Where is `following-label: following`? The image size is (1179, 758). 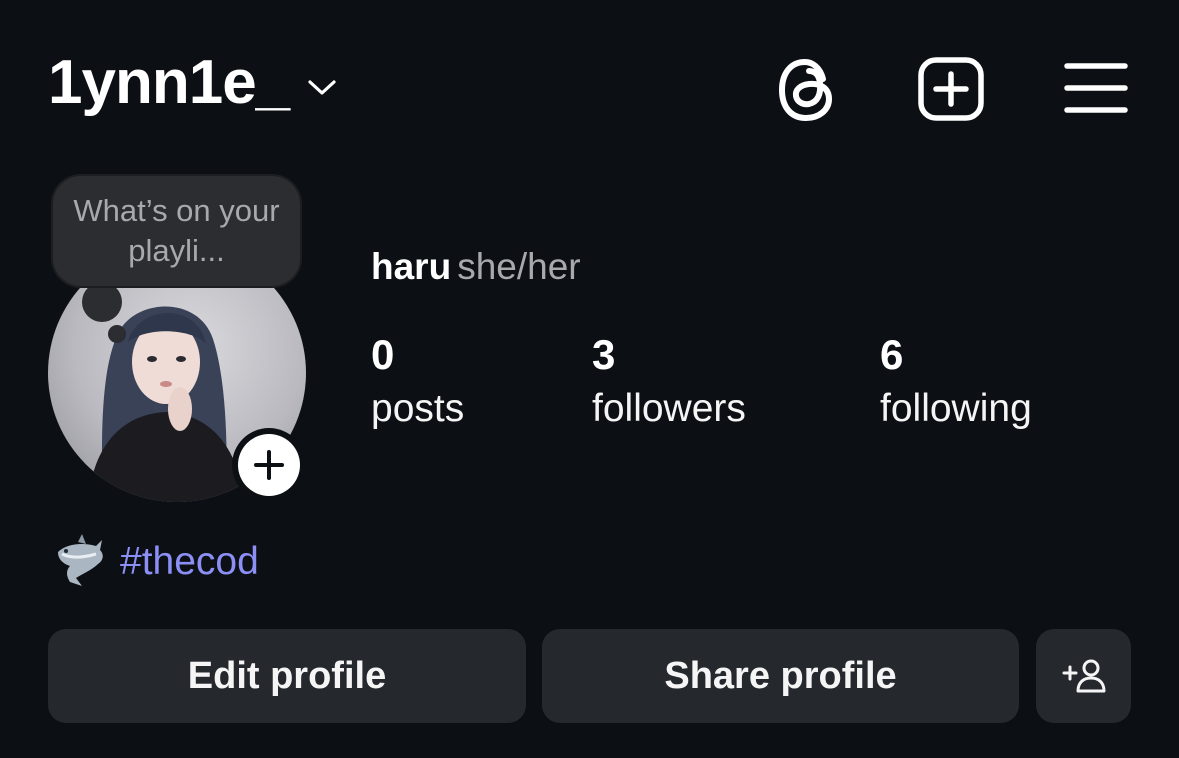
following-label: following is located at coordinates (956, 408).